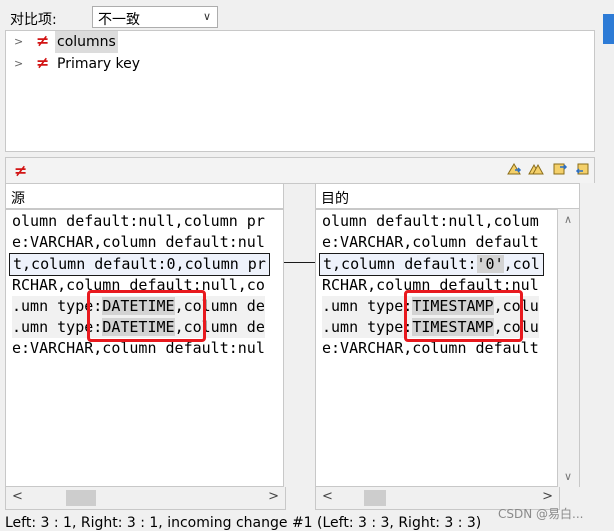  Describe the element at coordinates (430, 242) in the screenshot. I see `code-line: e:VARCHAR,column default` at that location.